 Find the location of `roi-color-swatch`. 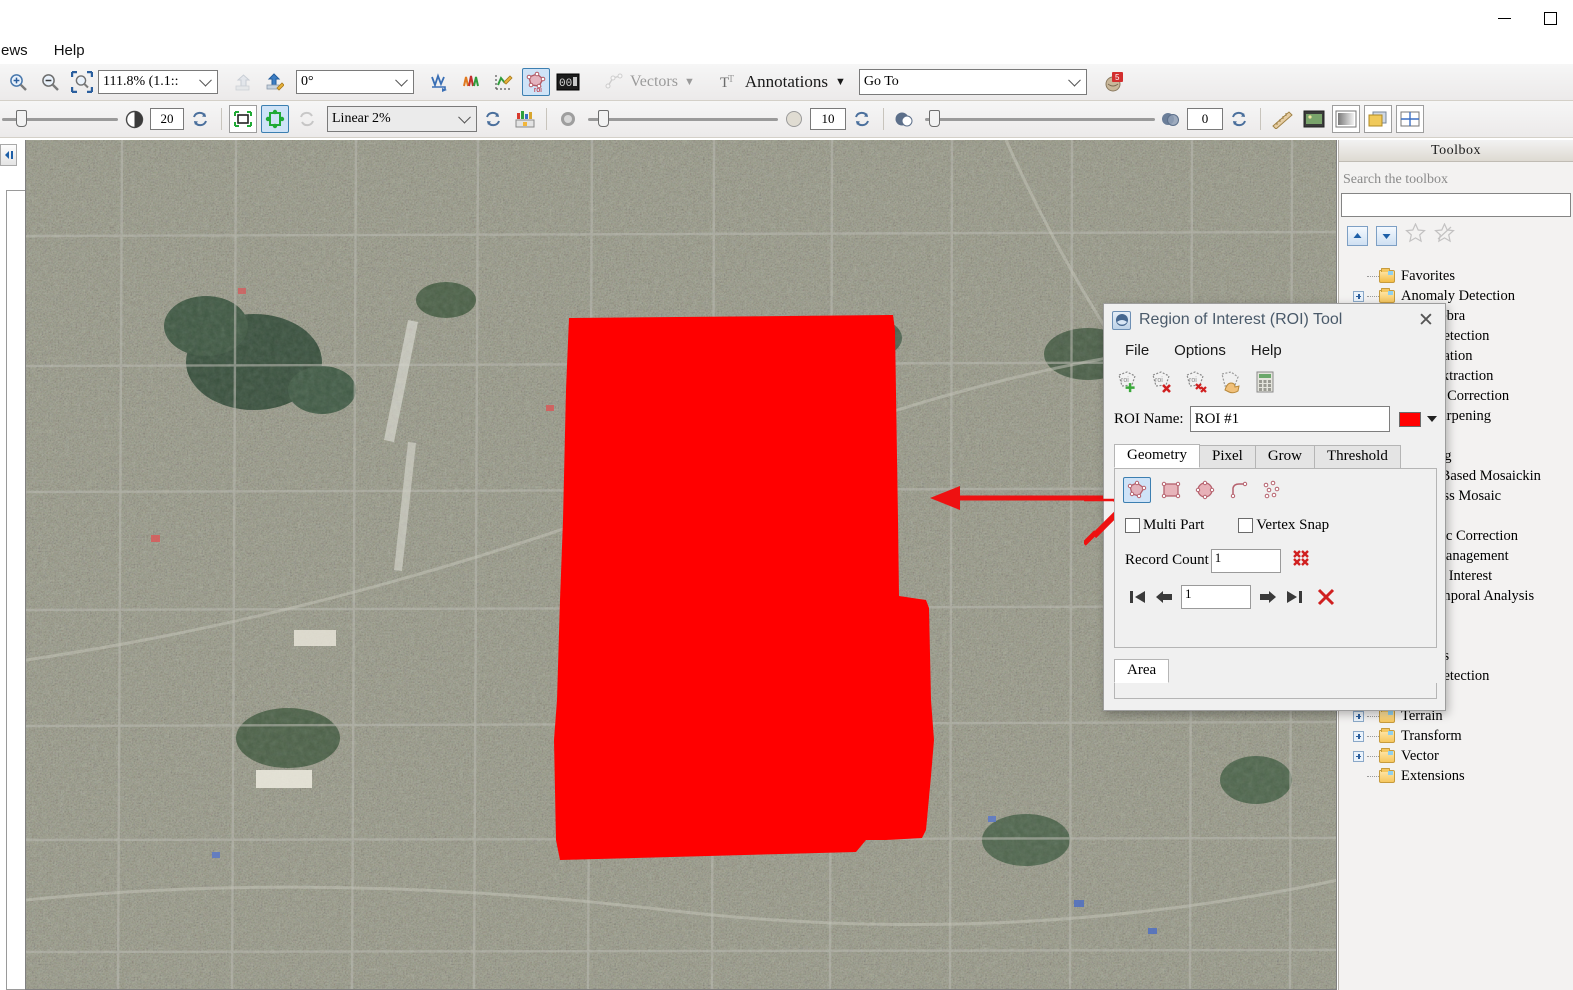

roi-color-swatch is located at coordinates (1410, 419).